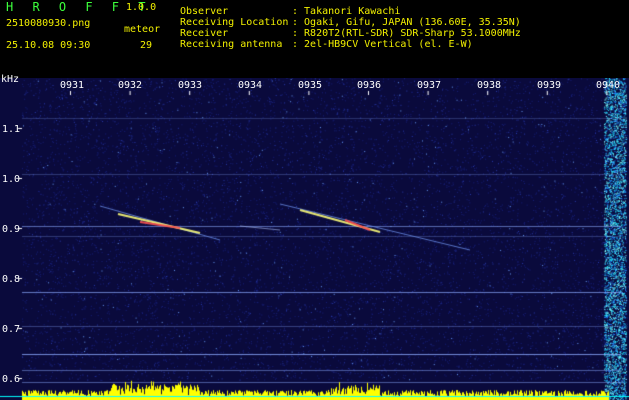 The image size is (629, 400). Describe the element at coordinates (10, 329) in the screenshot. I see `freq-tick-0-7: 0.7` at that location.